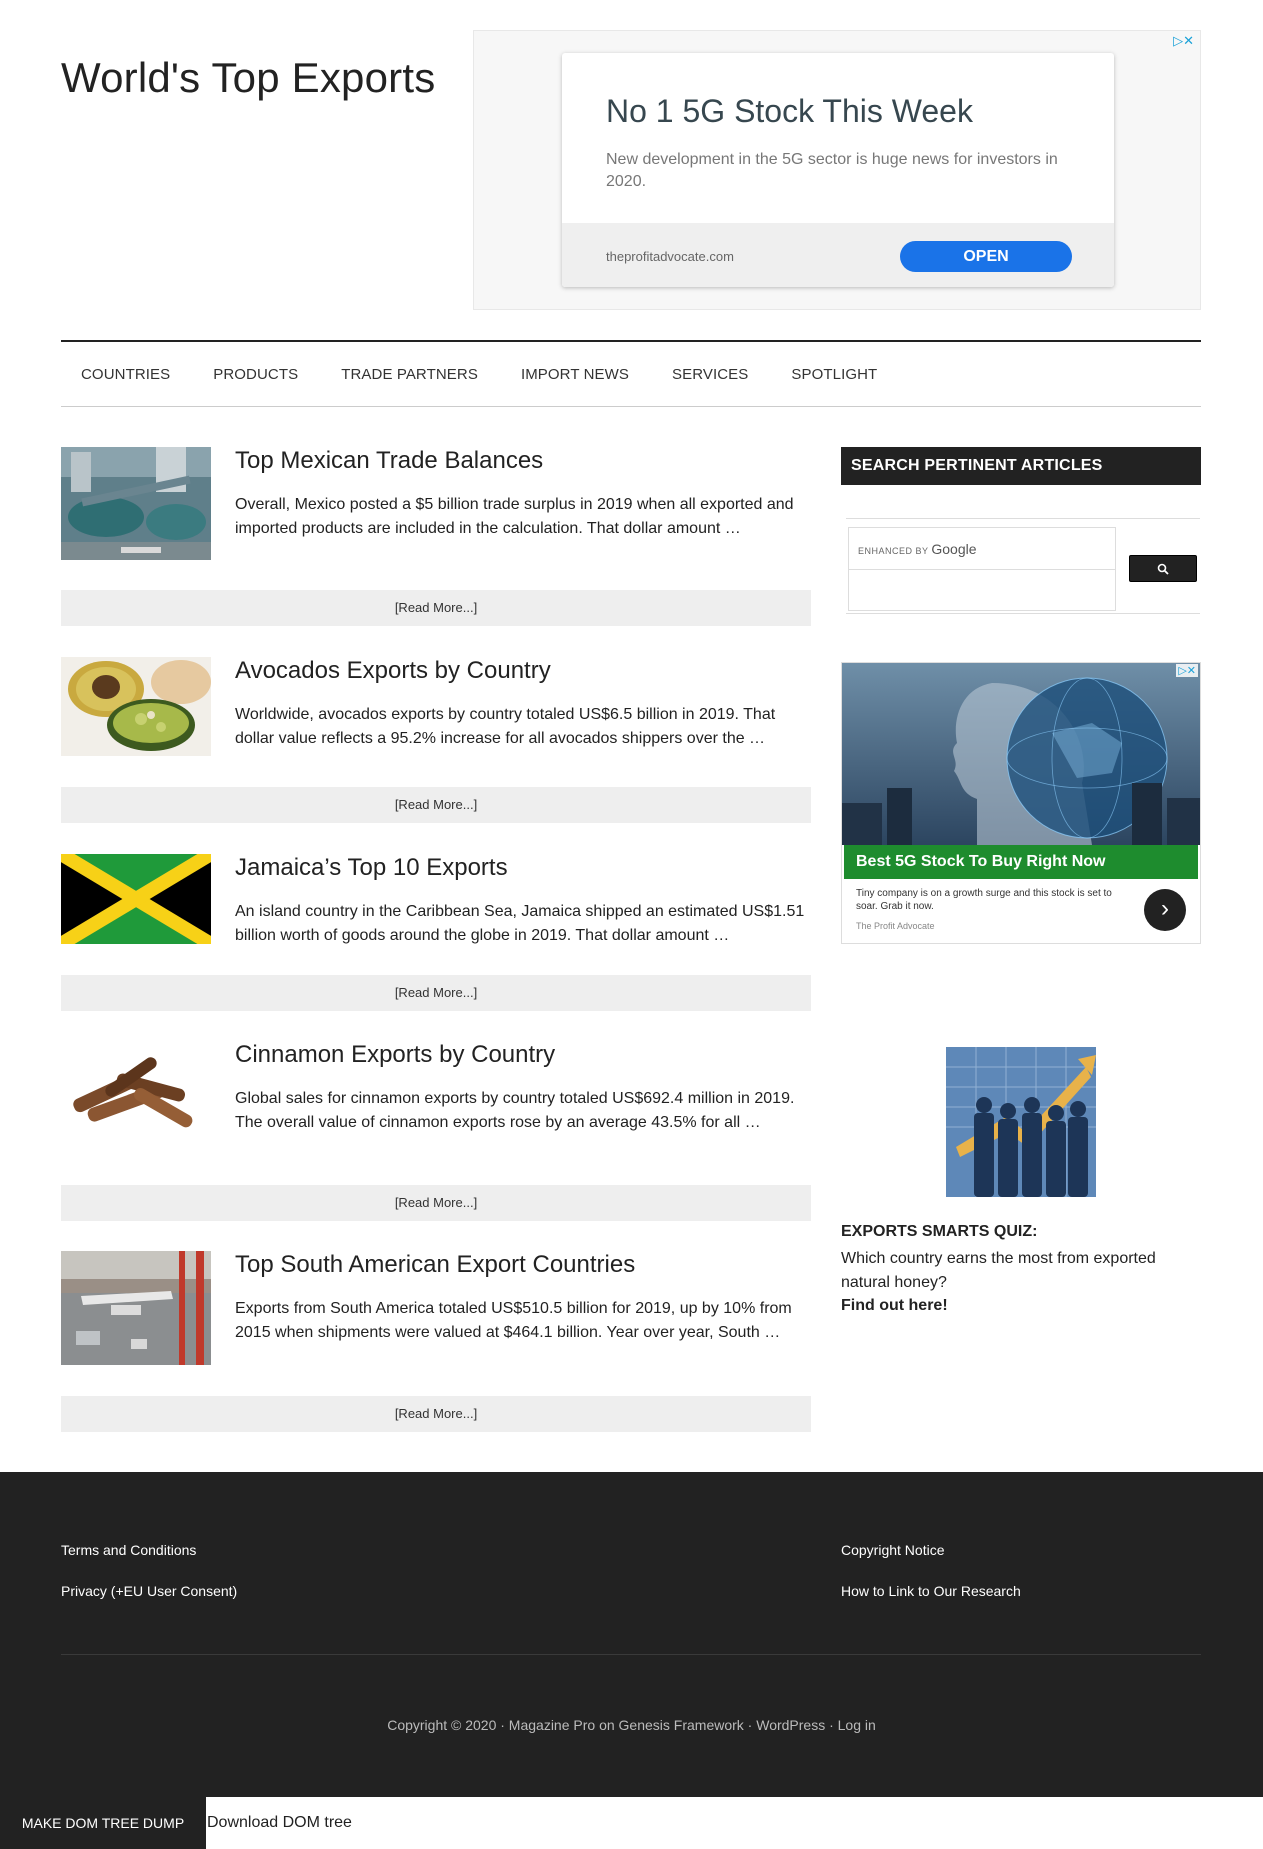 This screenshot has width=1263, height=1849. What do you see at coordinates (1021, 1122) in the screenshot?
I see `quiz-image-business-silhouettes` at bounding box center [1021, 1122].